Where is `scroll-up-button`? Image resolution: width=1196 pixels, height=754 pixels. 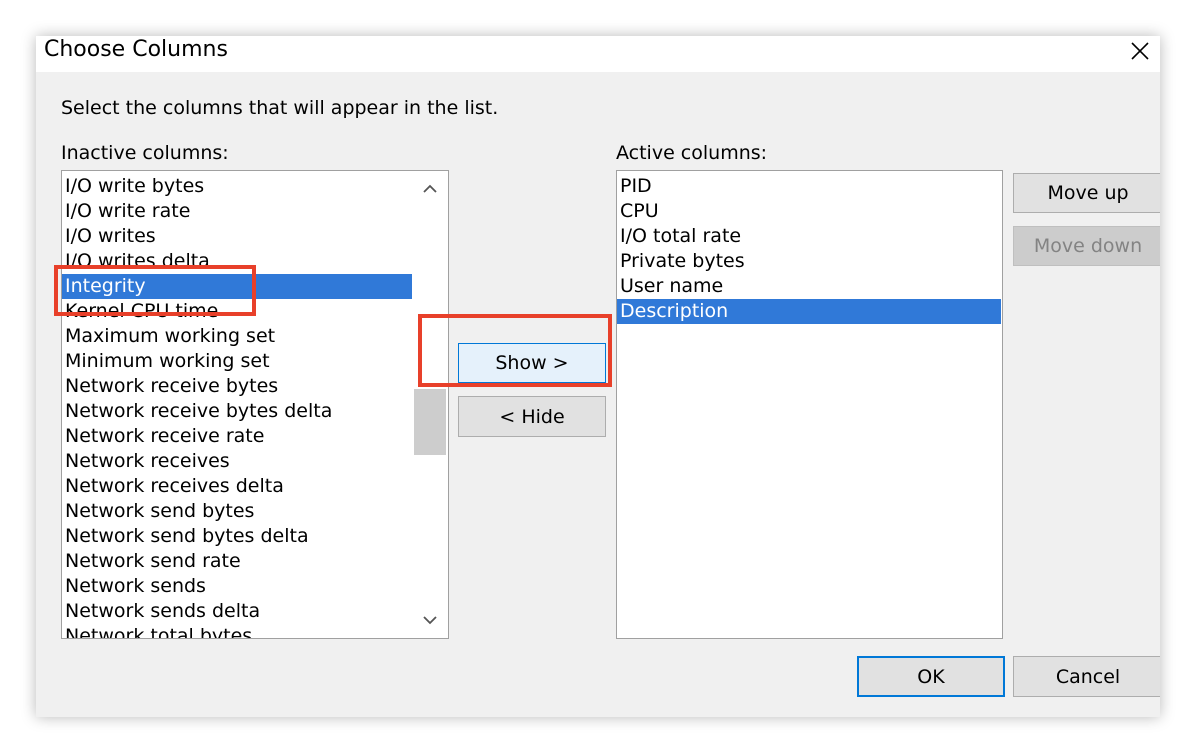
scroll-up-button is located at coordinates (430, 189).